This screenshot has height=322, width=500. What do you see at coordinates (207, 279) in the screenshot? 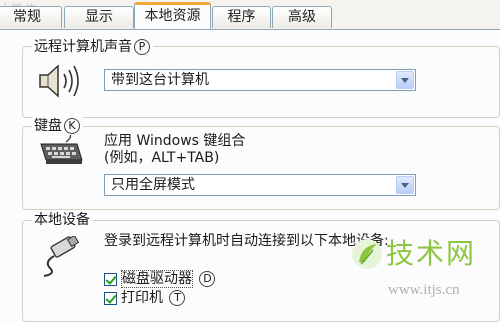
I see `disk-drives-accel: D` at bounding box center [207, 279].